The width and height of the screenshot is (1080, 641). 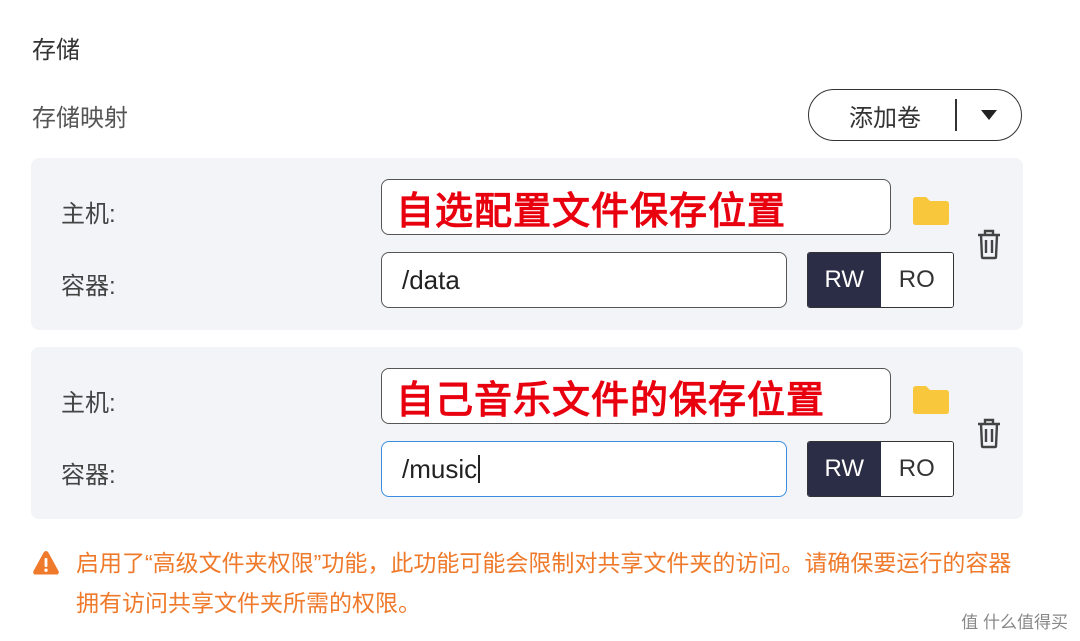 I want to click on section-title: 存储, so click(x=56, y=50).